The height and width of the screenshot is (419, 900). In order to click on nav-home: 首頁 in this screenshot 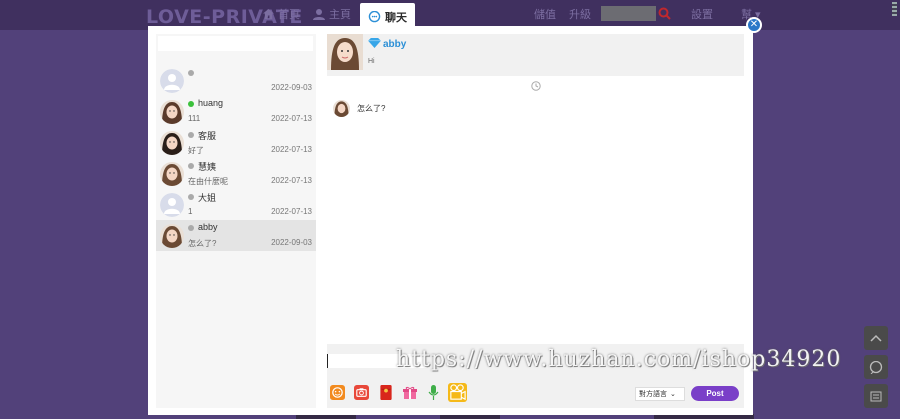, I will do `click(281, 14)`.